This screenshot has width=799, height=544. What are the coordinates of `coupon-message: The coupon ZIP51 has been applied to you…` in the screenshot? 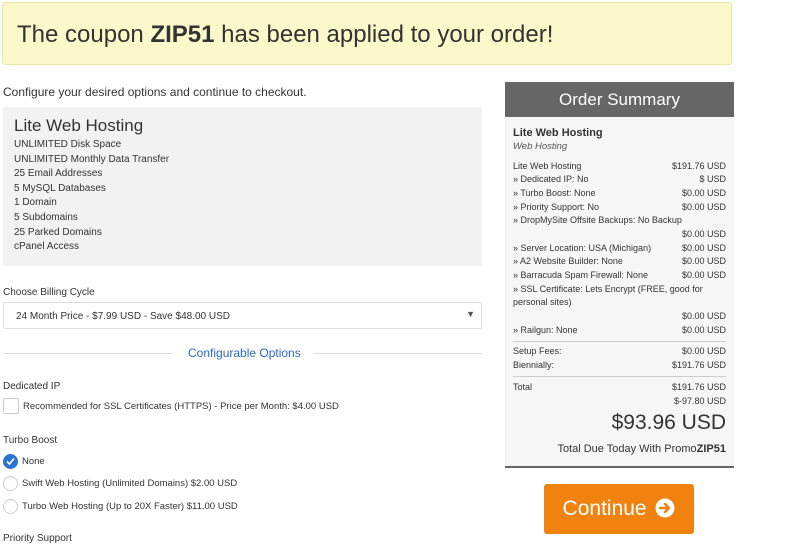 It's located at (285, 34).